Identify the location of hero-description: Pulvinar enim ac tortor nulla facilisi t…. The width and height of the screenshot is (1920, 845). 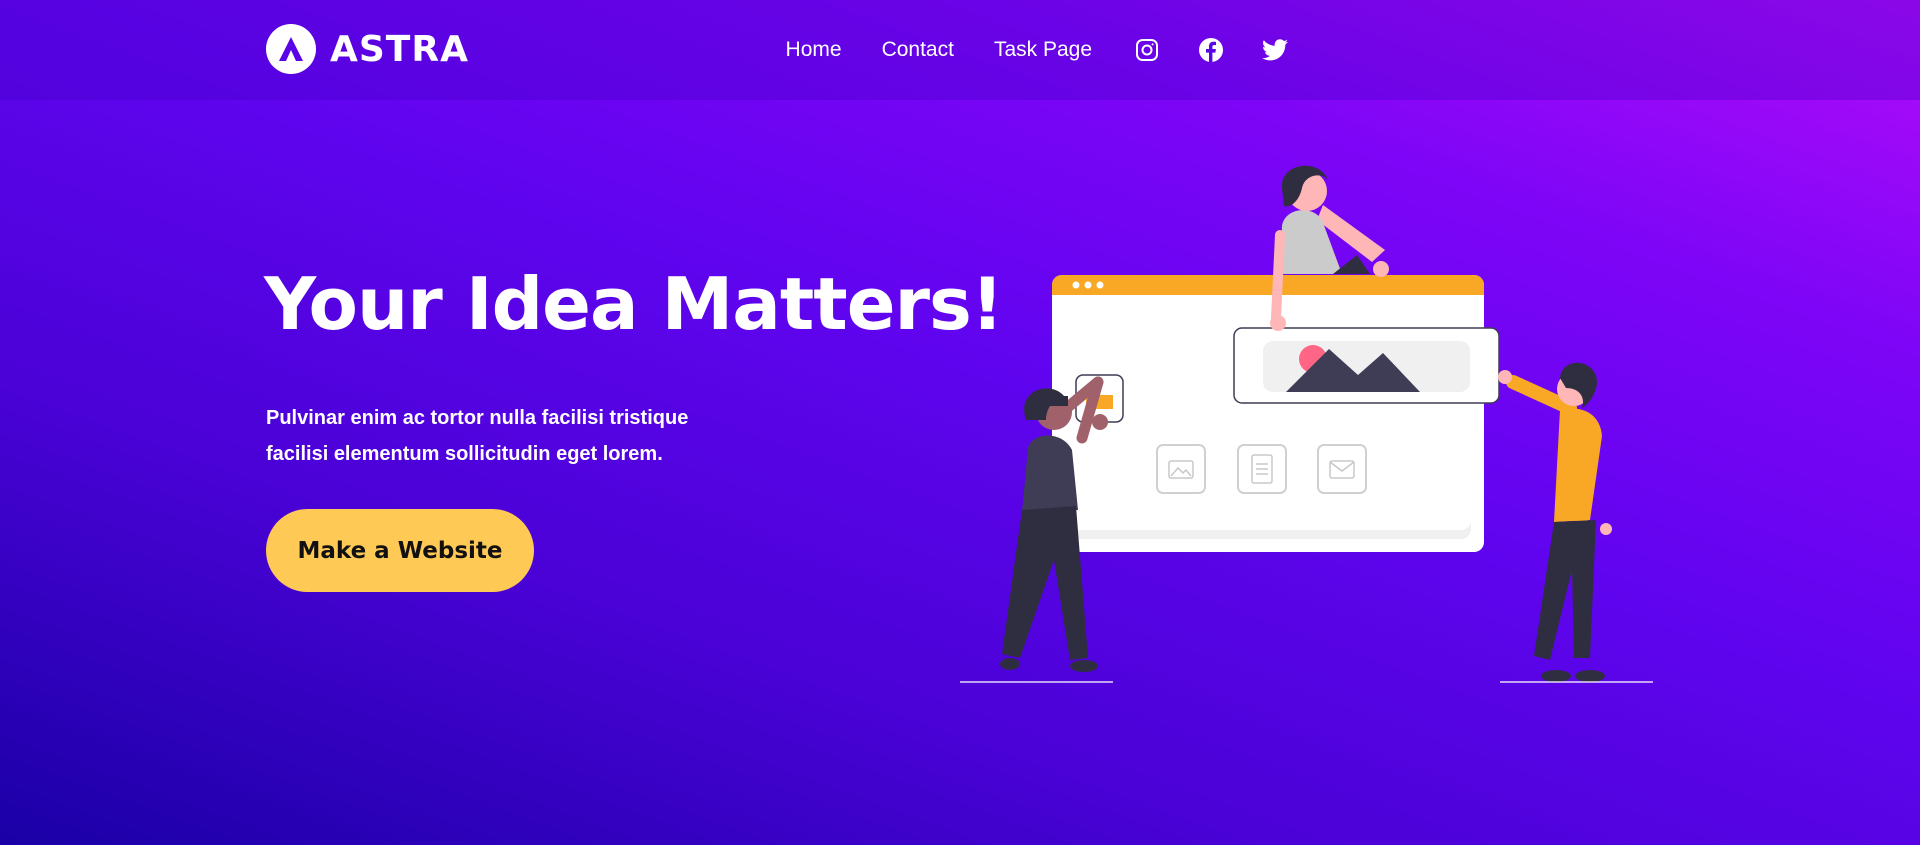
(477, 436).